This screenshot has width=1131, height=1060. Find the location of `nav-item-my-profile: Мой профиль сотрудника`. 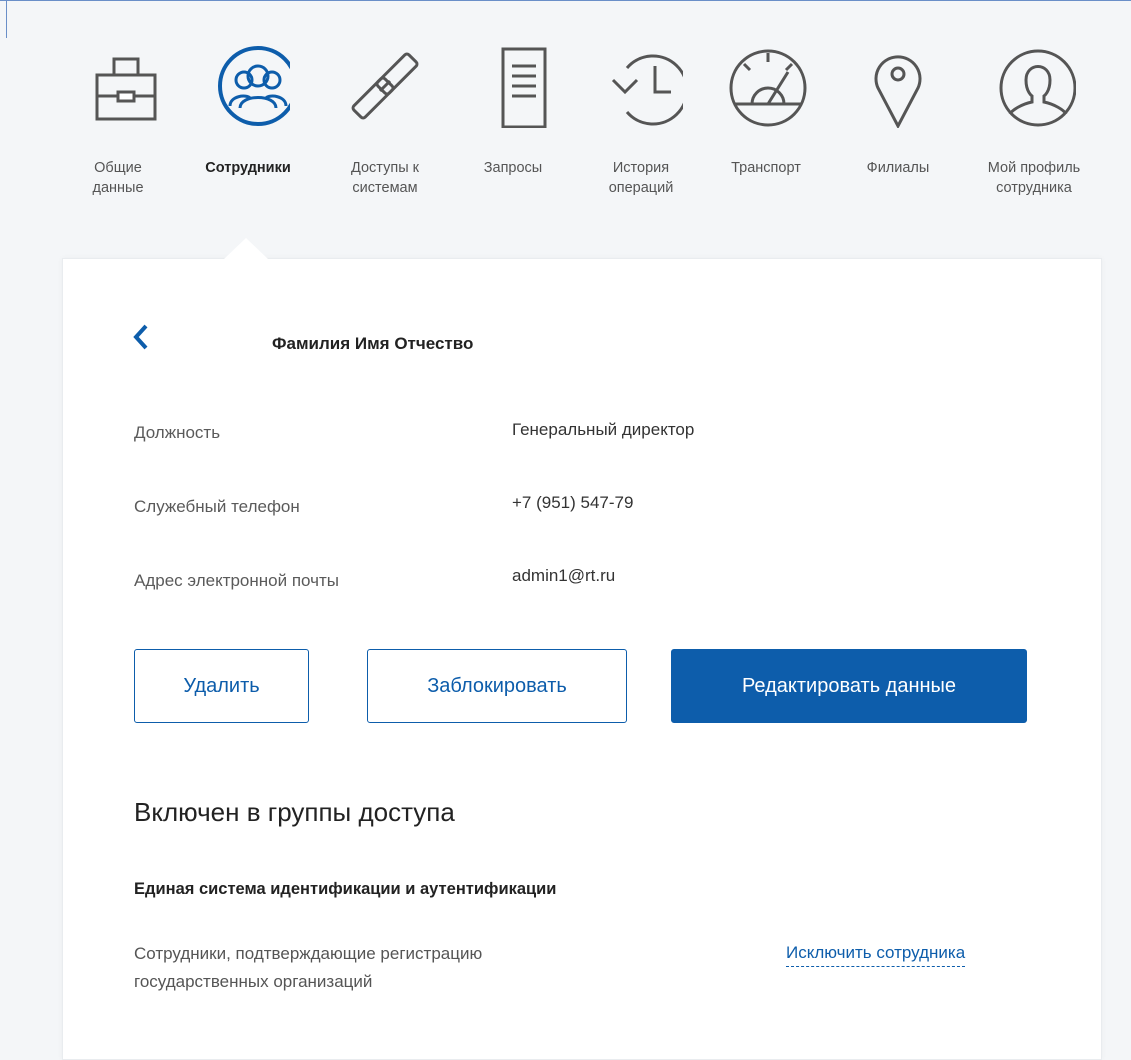

nav-item-my-profile: Мой профиль сотрудника is located at coordinates (1034, 121).